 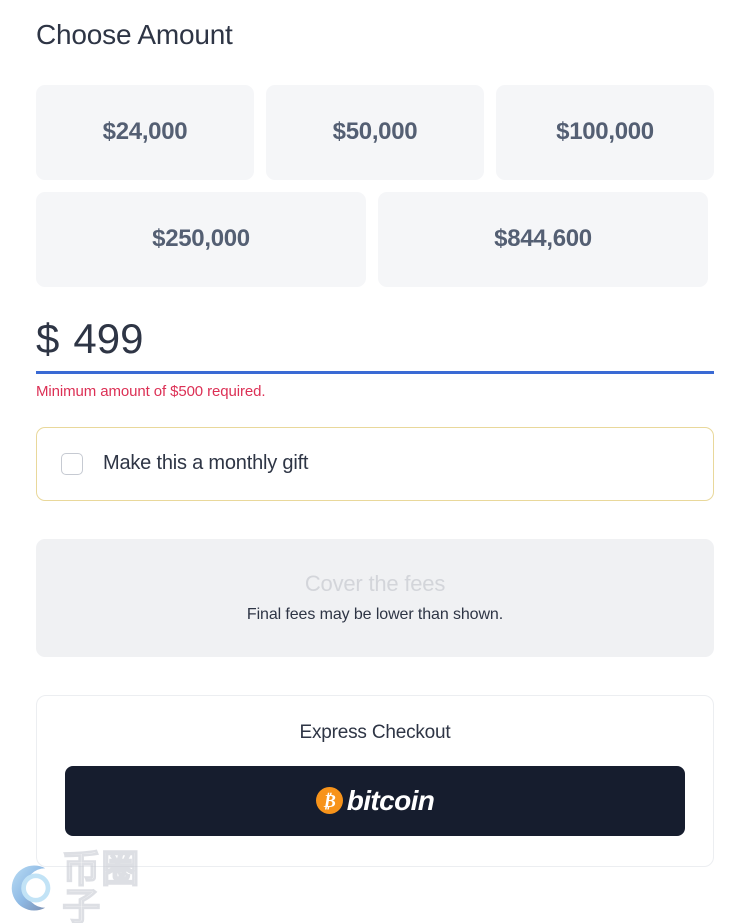 What do you see at coordinates (134, 34) in the screenshot?
I see `page-title: Choose Amount` at bounding box center [134, 34].